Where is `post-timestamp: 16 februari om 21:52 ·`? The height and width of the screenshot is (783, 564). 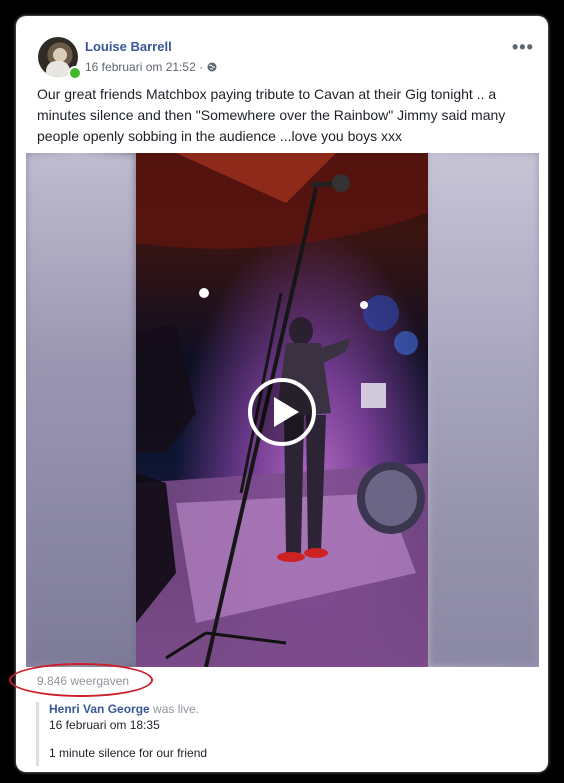 post-timestamp: 16 februari om 21:52 · is located at coordinates (144, 67).